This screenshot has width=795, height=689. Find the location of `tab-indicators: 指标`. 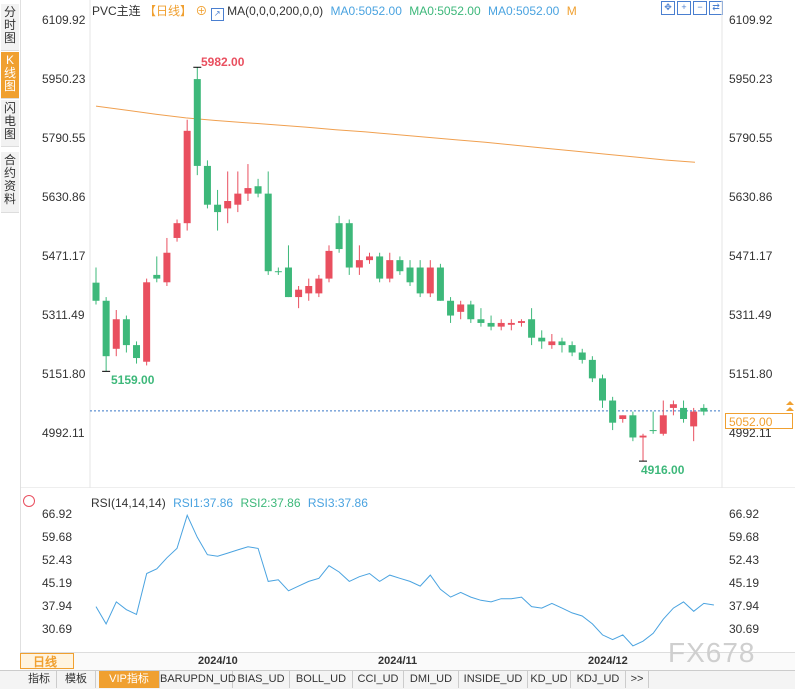

tab-indicators: 指标 is located at coordinates (39, 679).